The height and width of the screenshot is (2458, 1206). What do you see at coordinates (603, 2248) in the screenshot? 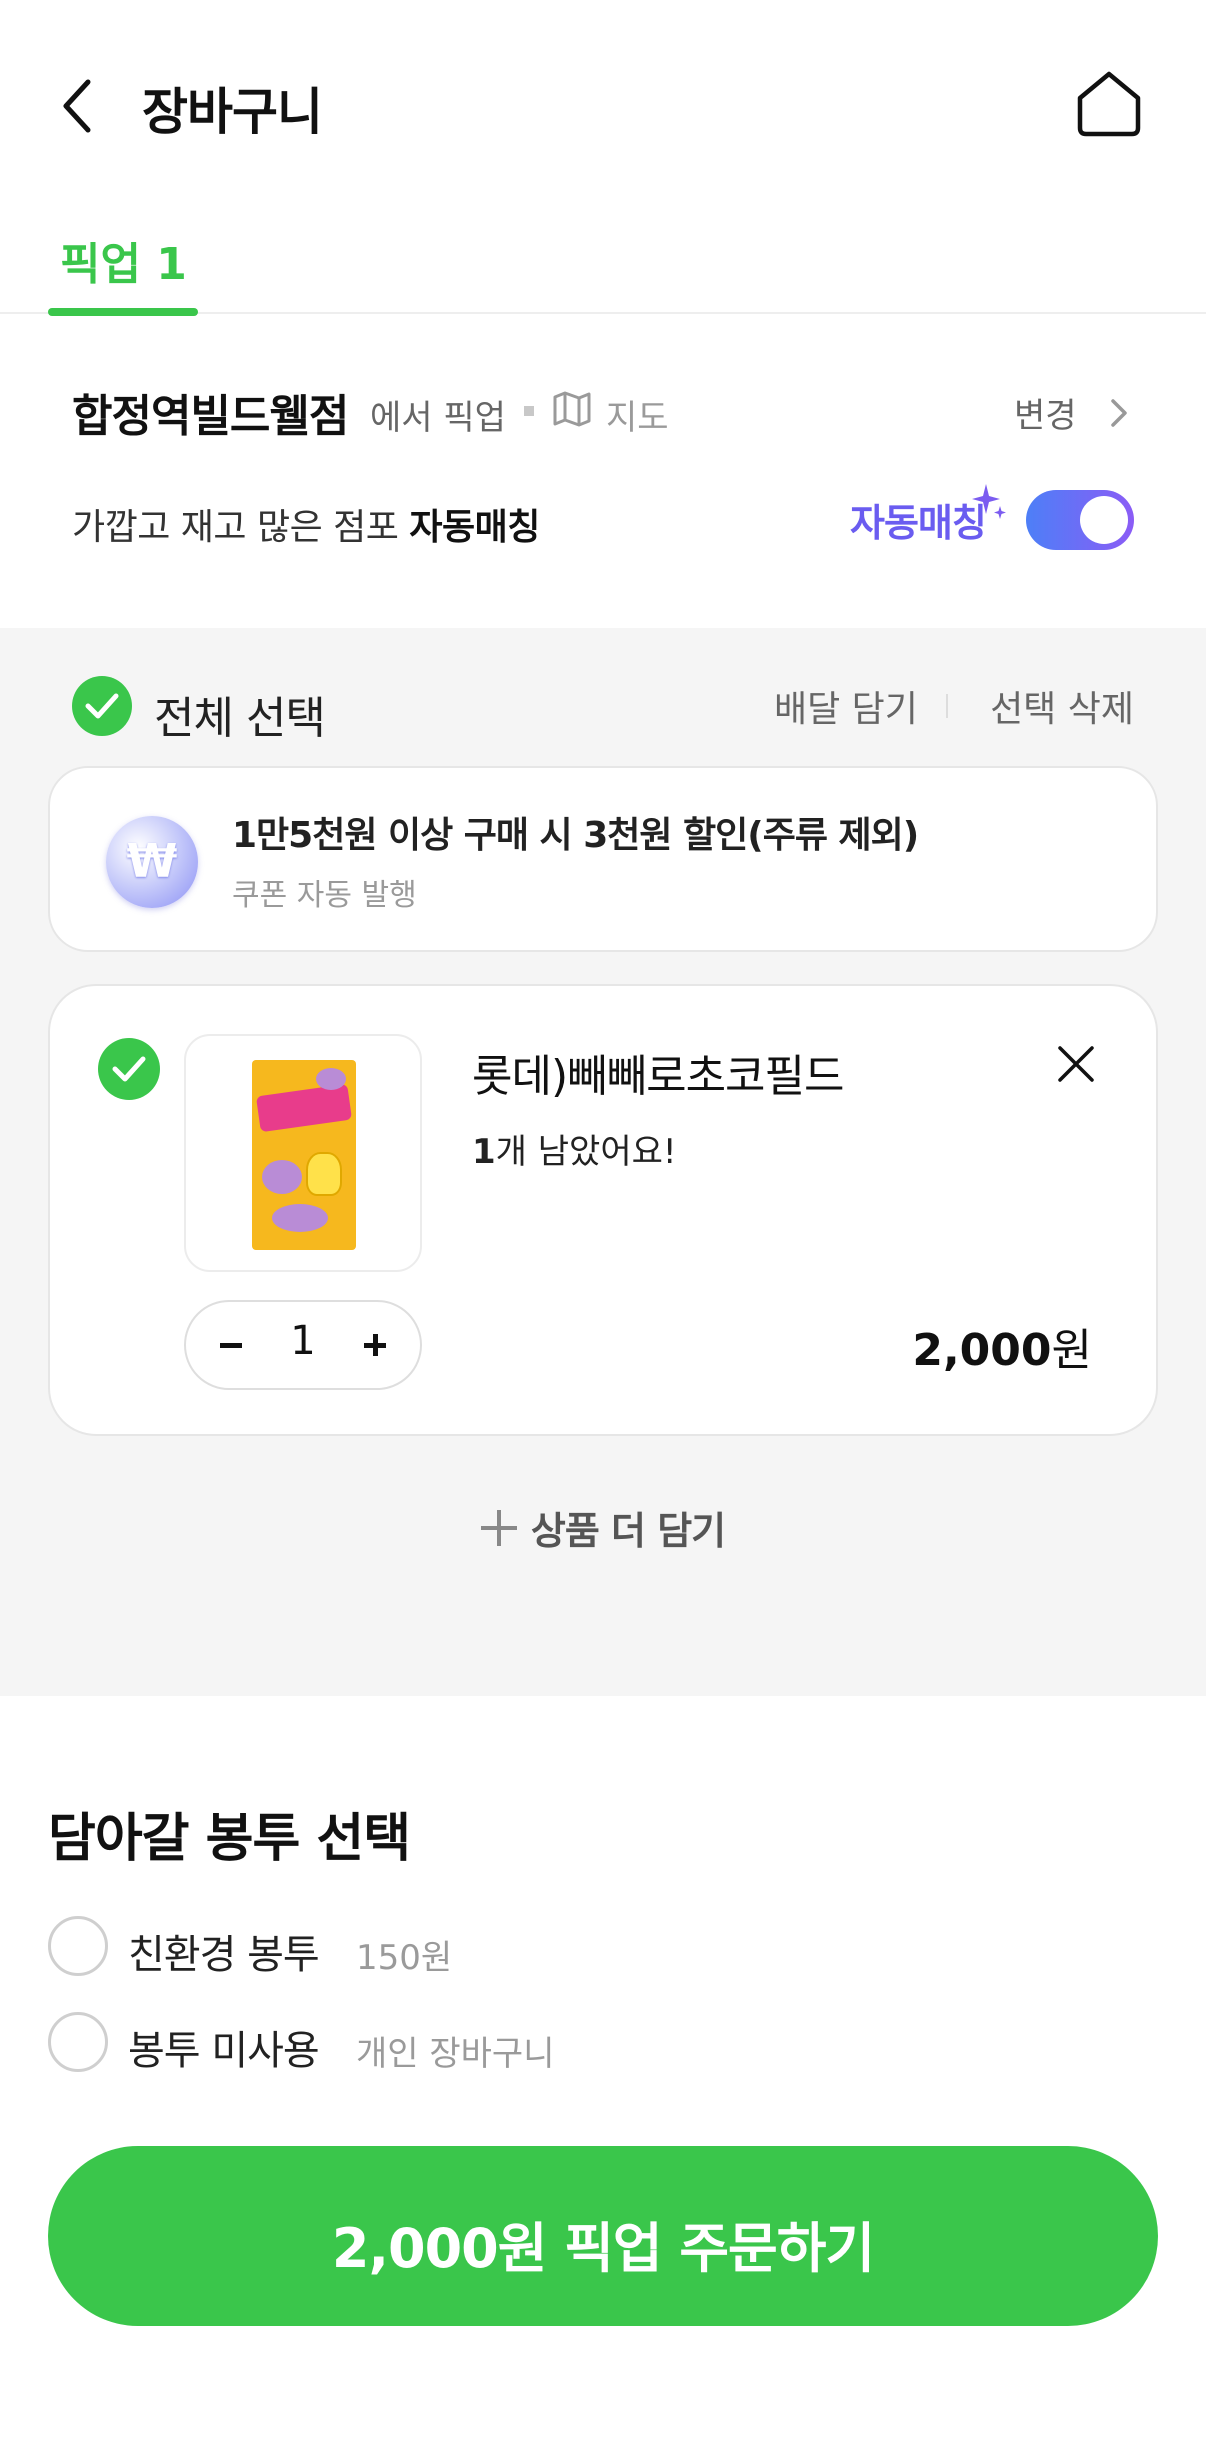
I see `pickup-order-label: 2,000원 픽업 주문하기` at bounding box center [603, 2248].